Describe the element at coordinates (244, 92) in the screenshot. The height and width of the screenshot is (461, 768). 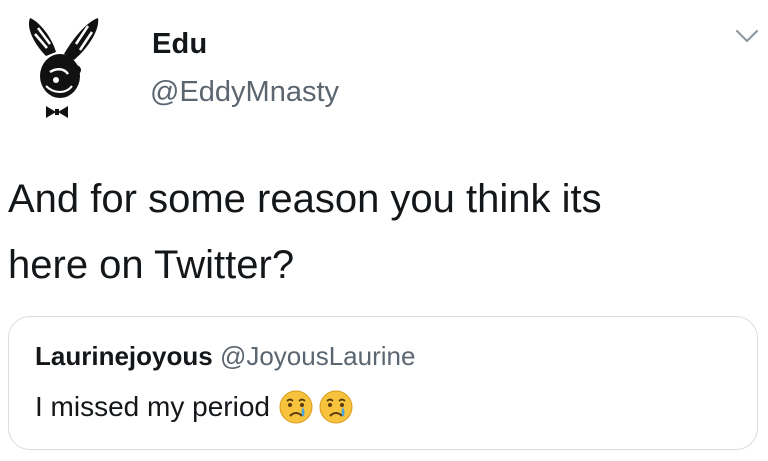
I see `author-handle: @EddyMnasty` at that location.